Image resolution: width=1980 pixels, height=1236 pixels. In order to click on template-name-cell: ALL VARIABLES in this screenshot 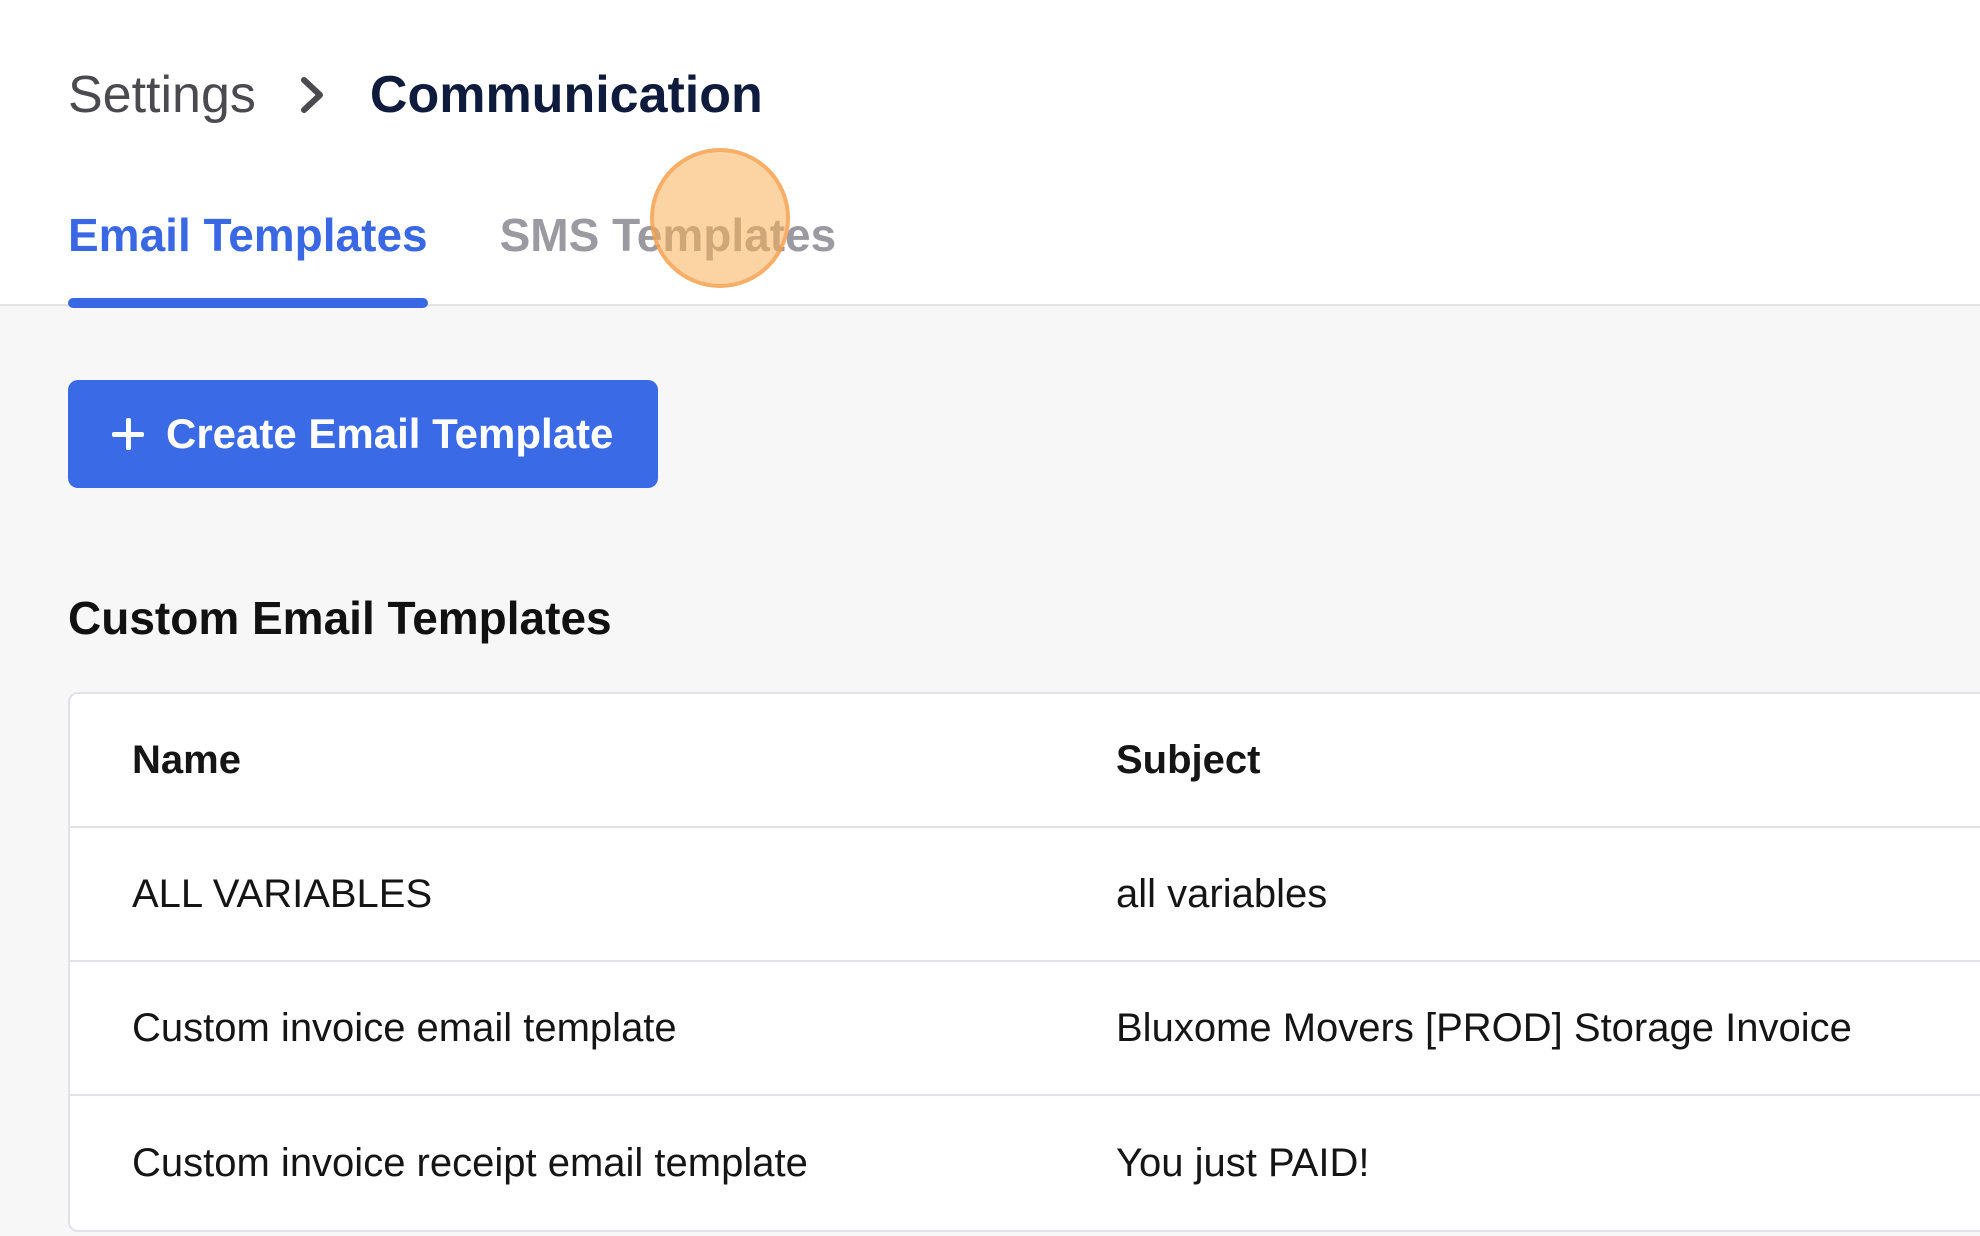, I will do `click(282, 893)`.